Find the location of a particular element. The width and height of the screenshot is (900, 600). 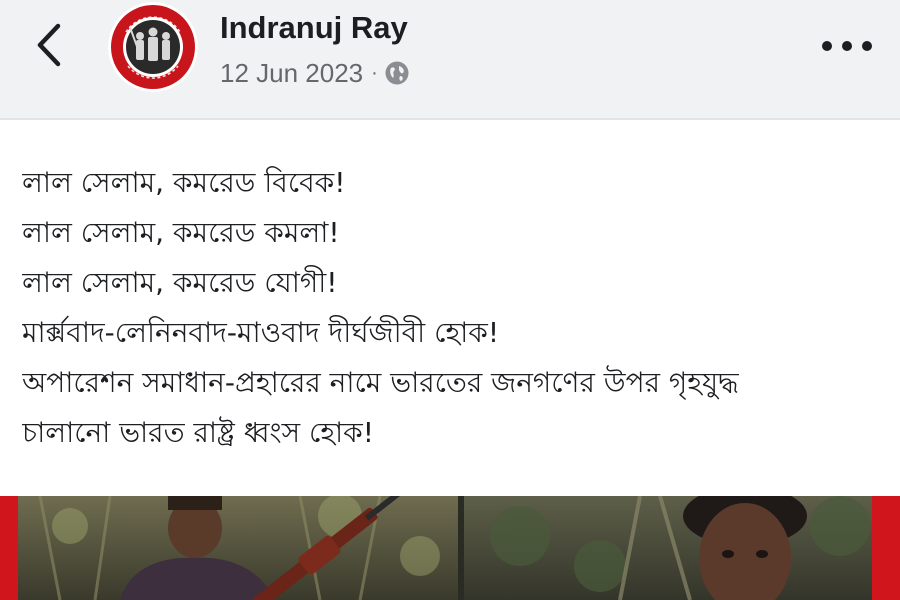

post-line: চালানো ভারত রাষ্ট্র ধ্বংস হোক! is located at coordinates (198, 432).